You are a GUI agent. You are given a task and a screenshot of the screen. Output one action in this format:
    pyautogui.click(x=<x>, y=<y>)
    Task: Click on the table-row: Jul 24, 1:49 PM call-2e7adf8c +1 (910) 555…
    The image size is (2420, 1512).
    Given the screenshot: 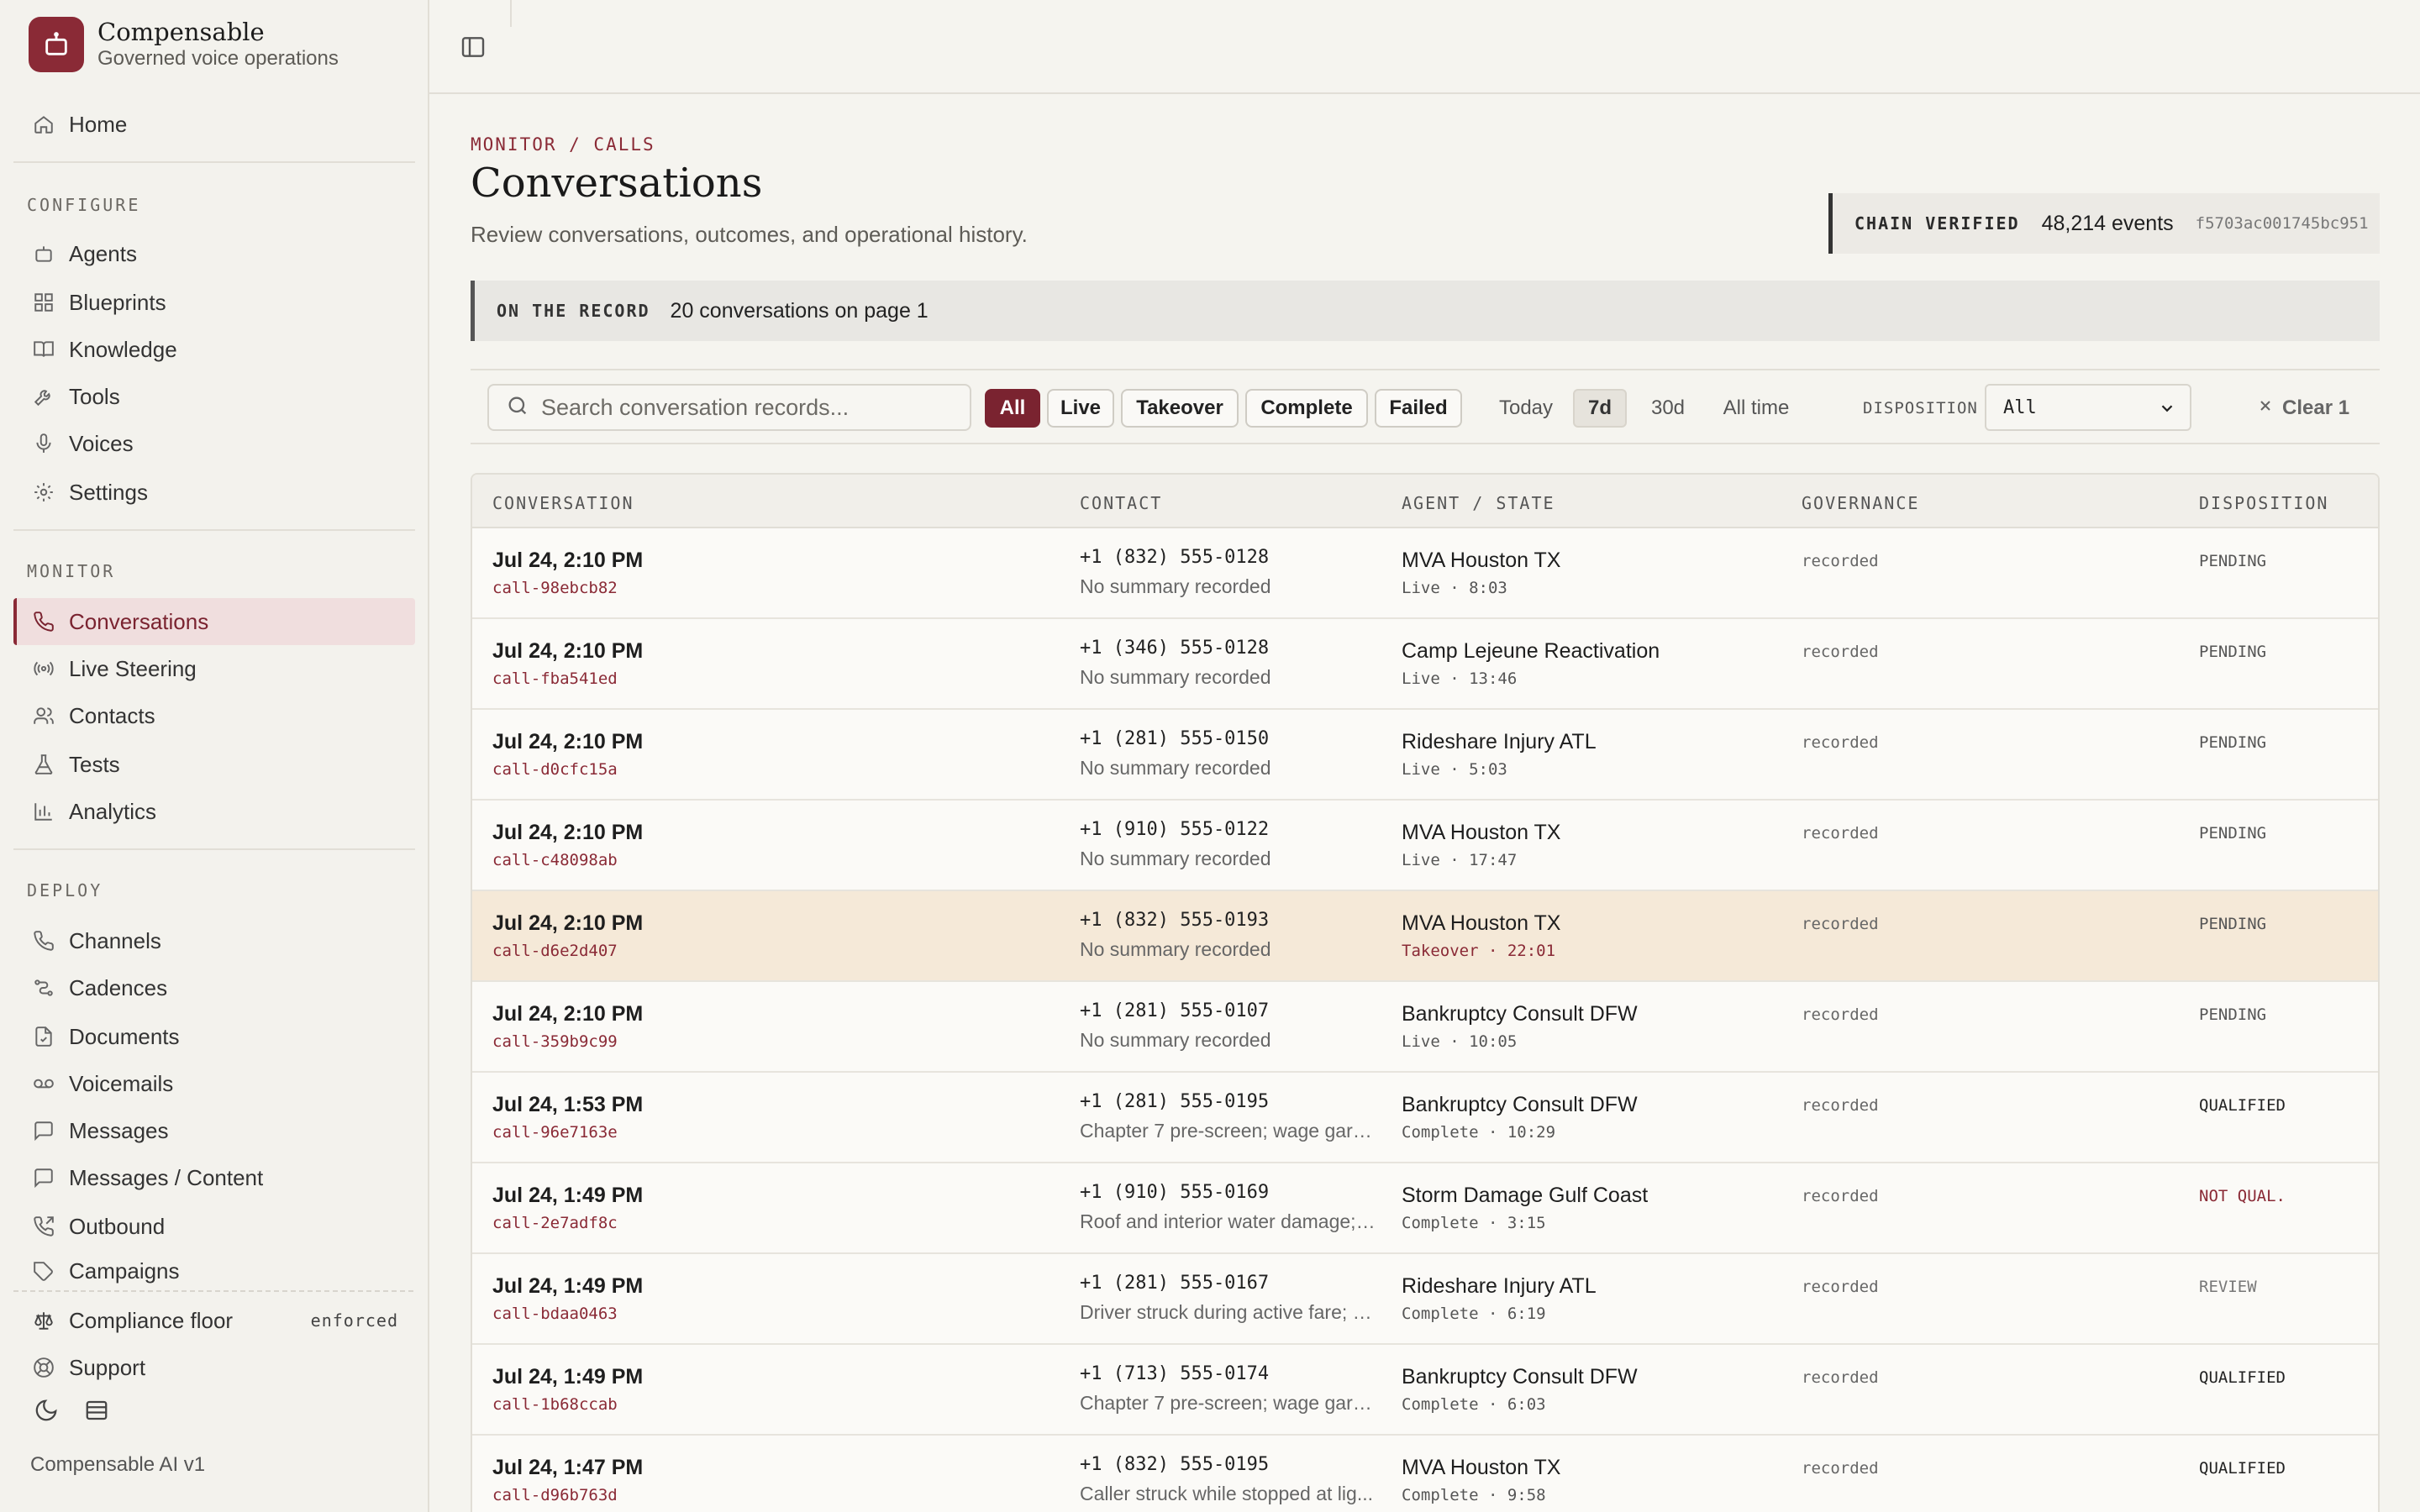 What is the action you would take?
    pyautogui.click(x=1425, y=1208)
    